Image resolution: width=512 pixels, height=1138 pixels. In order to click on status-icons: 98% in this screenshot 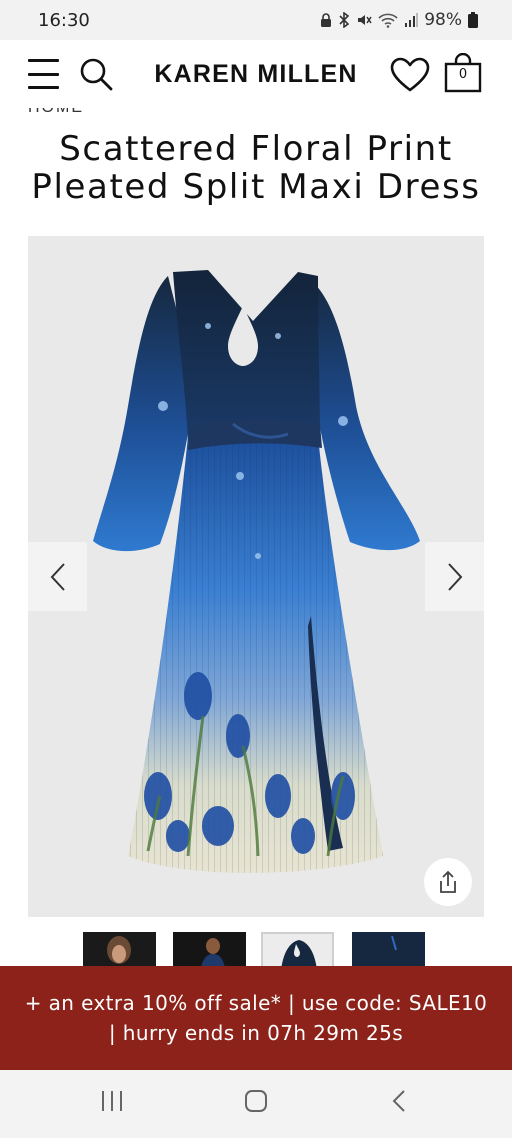, I will do `click(399, 20)`.